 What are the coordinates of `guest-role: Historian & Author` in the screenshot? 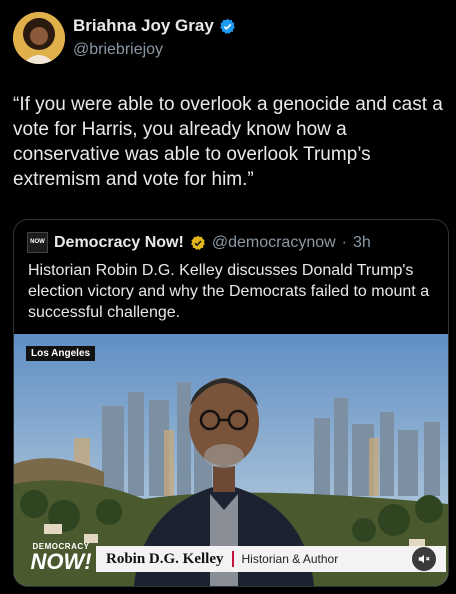 It's located at (290, 559).